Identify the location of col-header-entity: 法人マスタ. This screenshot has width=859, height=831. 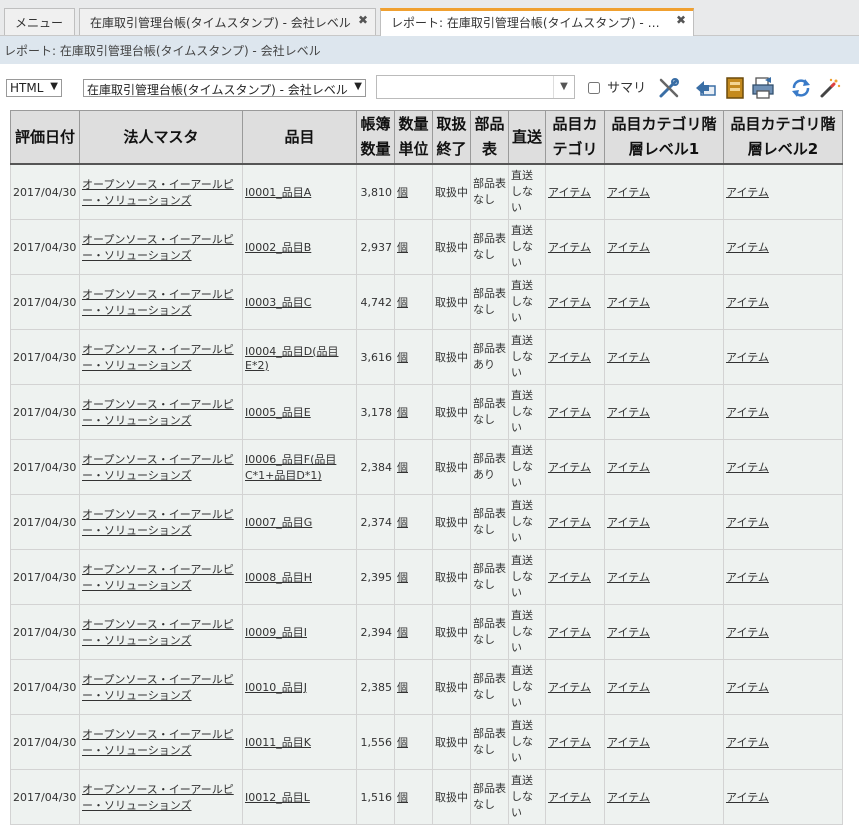
(161, 137).